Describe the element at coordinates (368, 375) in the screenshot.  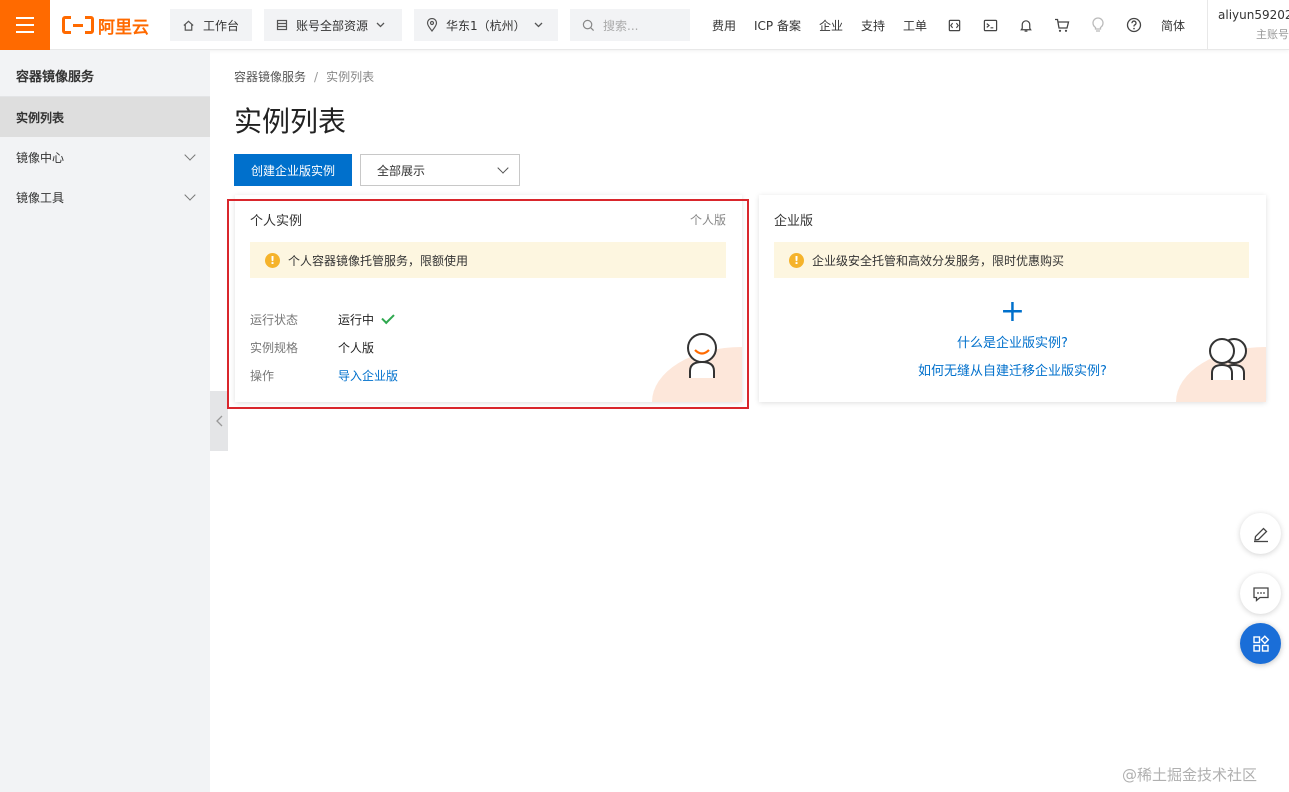
I see `import-enterprise-link: 导入企业版` at that location.